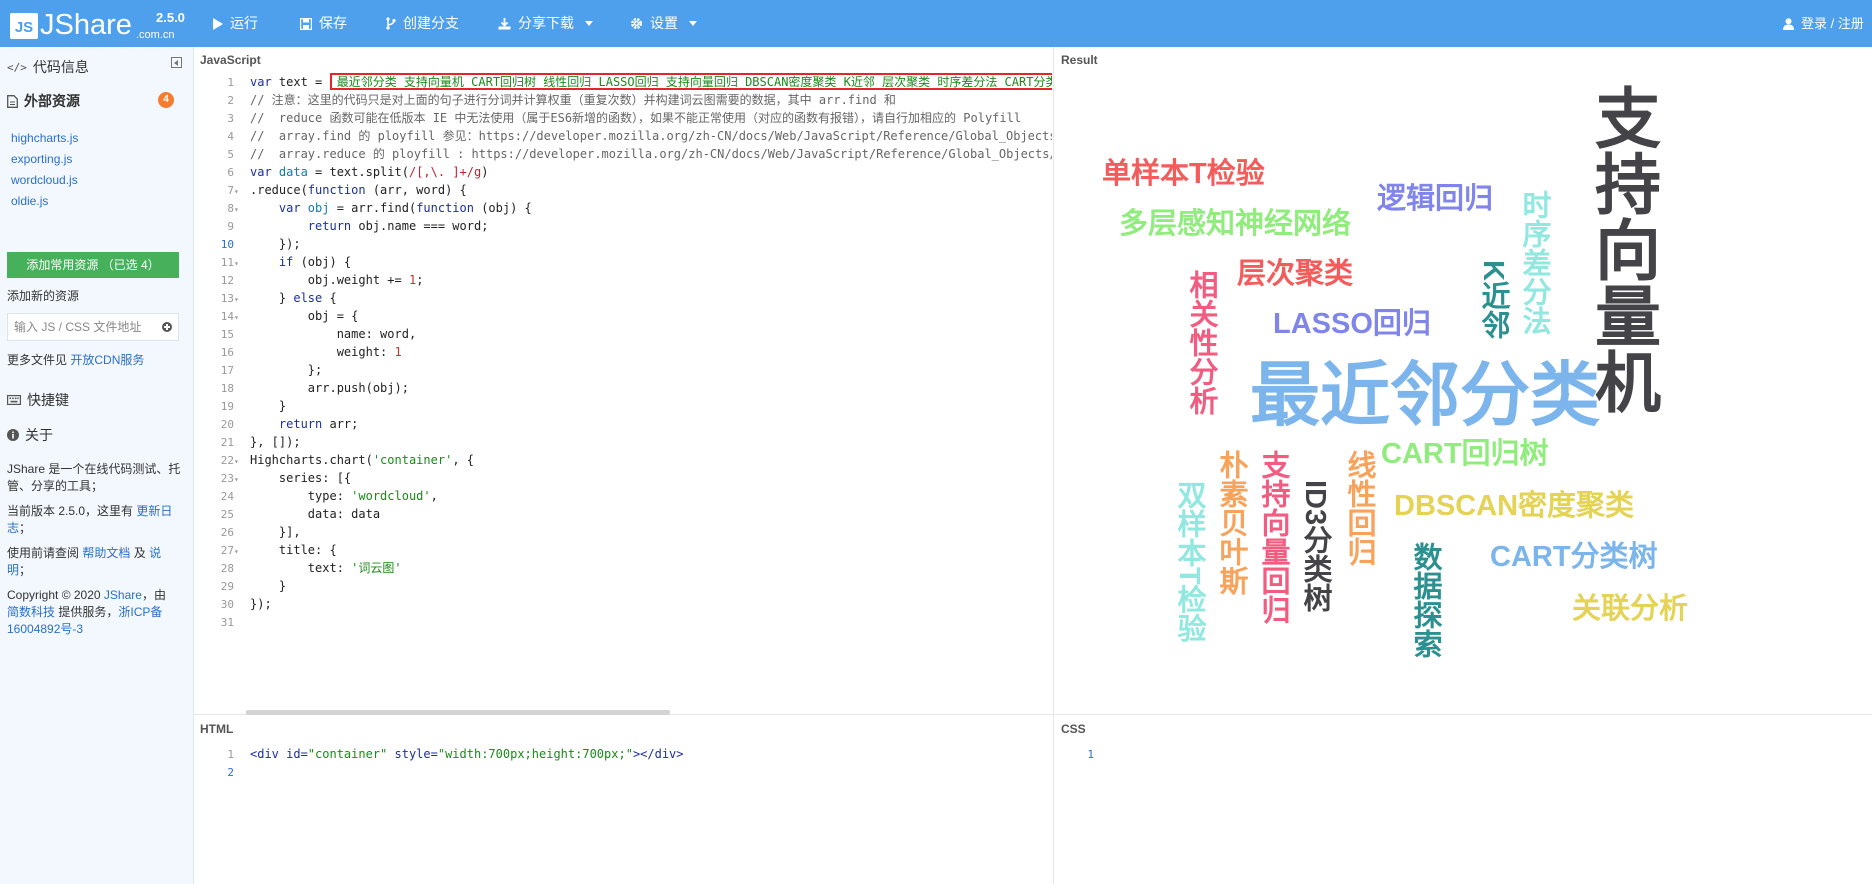 The width and height of the screenshot is (1872, 884). I want to click on word-8: 相关性分析, so click(1201, 342).